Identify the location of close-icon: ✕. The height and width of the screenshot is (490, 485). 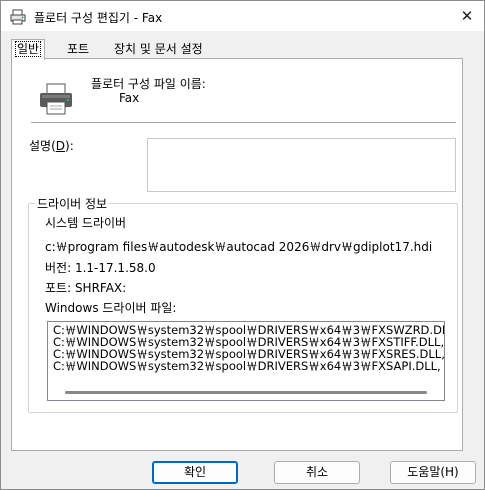
(467, 16).